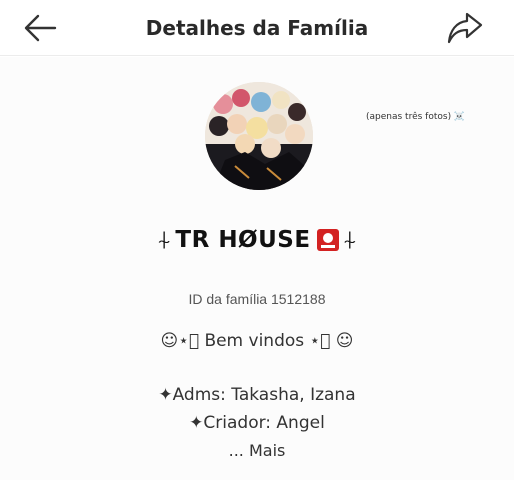 The image size is (514, 480). Describe the element at coordinates (243, 240) in the screenshot. I see `family-name: TR HØUSE` at that location.